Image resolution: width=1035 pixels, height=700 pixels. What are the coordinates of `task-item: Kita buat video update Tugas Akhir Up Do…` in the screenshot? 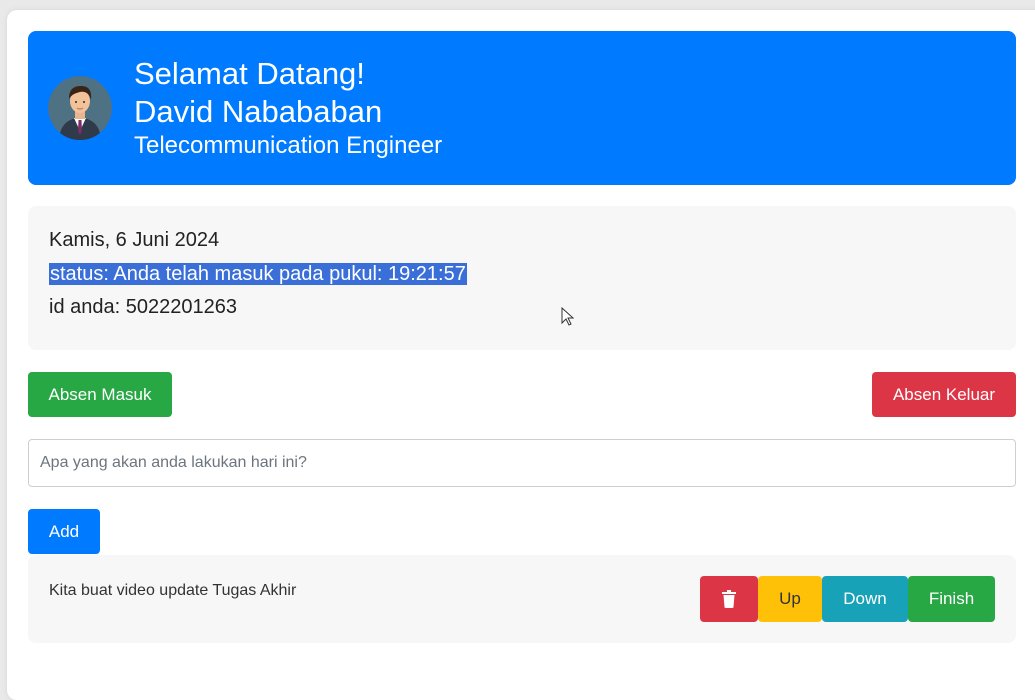 It's located at (522, 599).